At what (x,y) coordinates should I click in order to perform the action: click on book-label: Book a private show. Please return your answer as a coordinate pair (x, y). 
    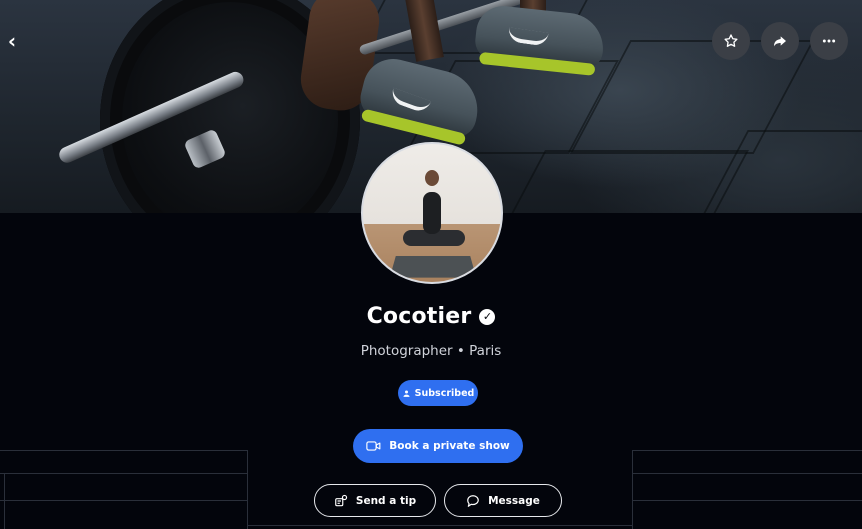
    Looking at the image, I should click on (449, 446).